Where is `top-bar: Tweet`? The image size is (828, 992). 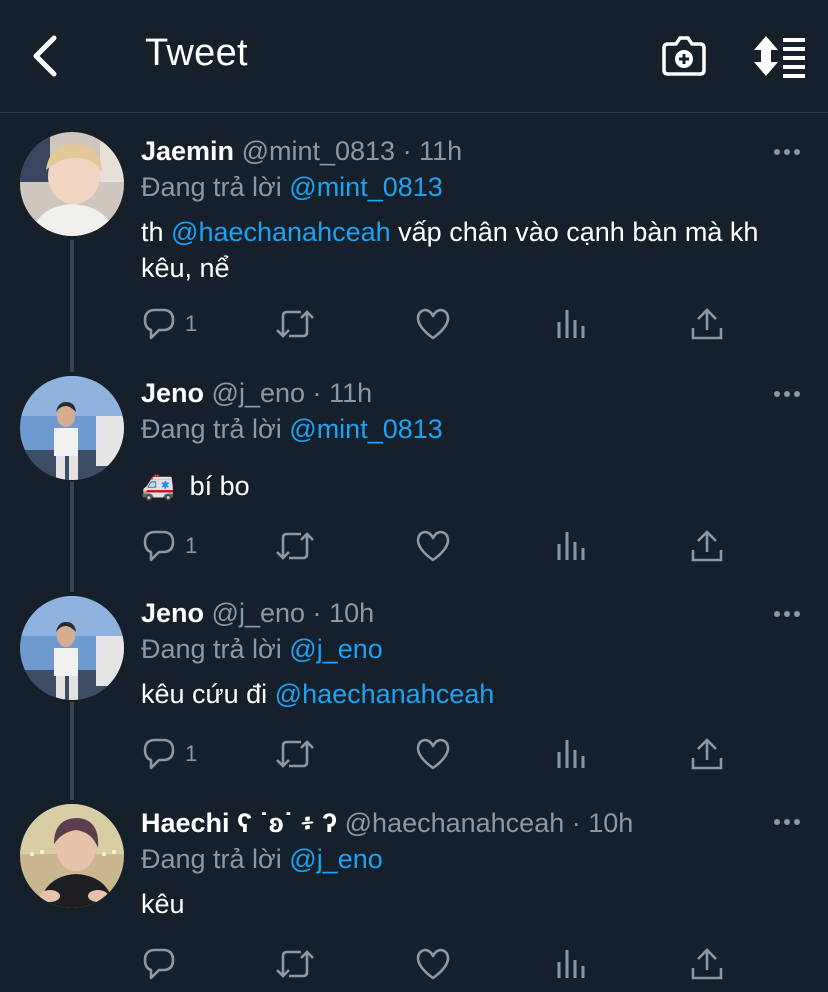 top-bar: Tweet is located at coordinates (414, 56).